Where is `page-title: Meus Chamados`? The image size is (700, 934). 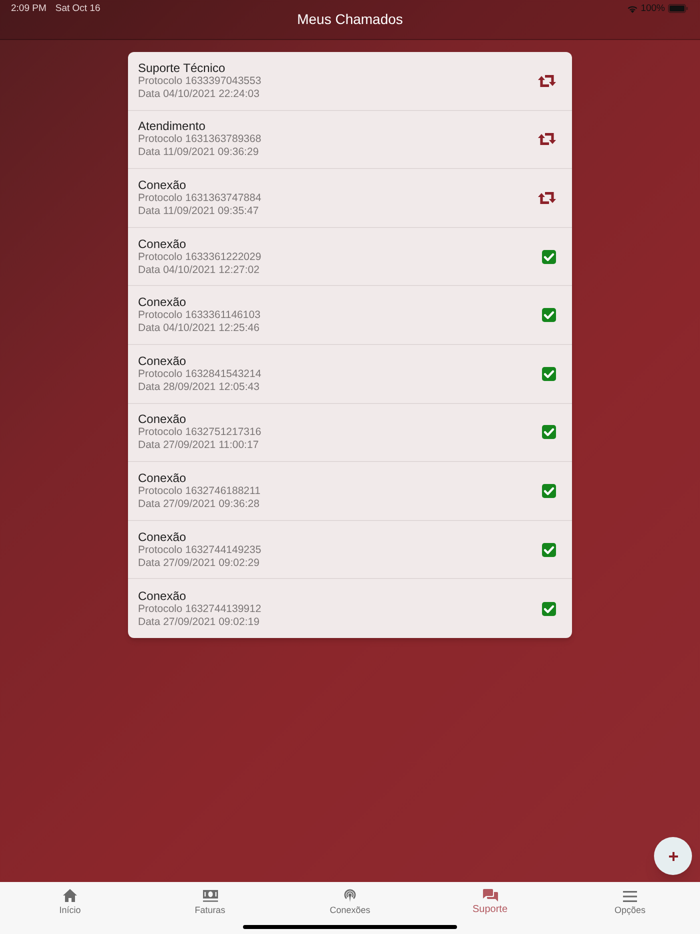
page-title: Meus Chamados is located at coordinates (350, 19).